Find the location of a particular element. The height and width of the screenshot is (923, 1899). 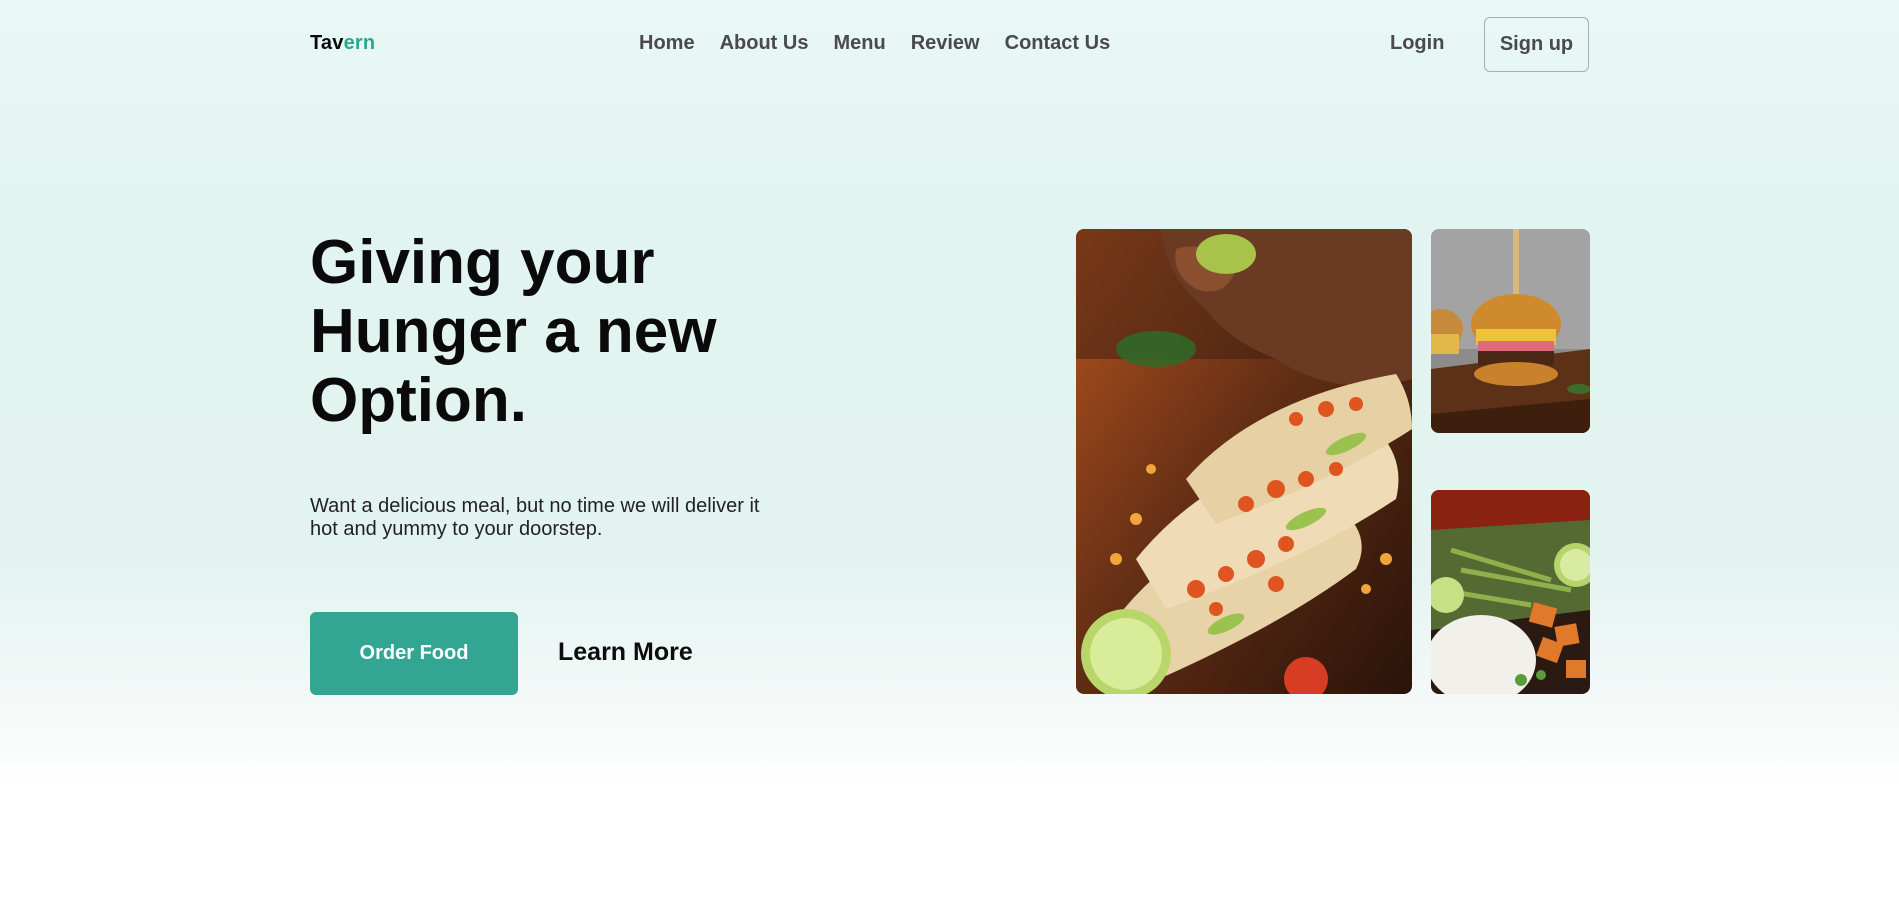

brand-logo: Tavern is located at coordinates (342, 43).